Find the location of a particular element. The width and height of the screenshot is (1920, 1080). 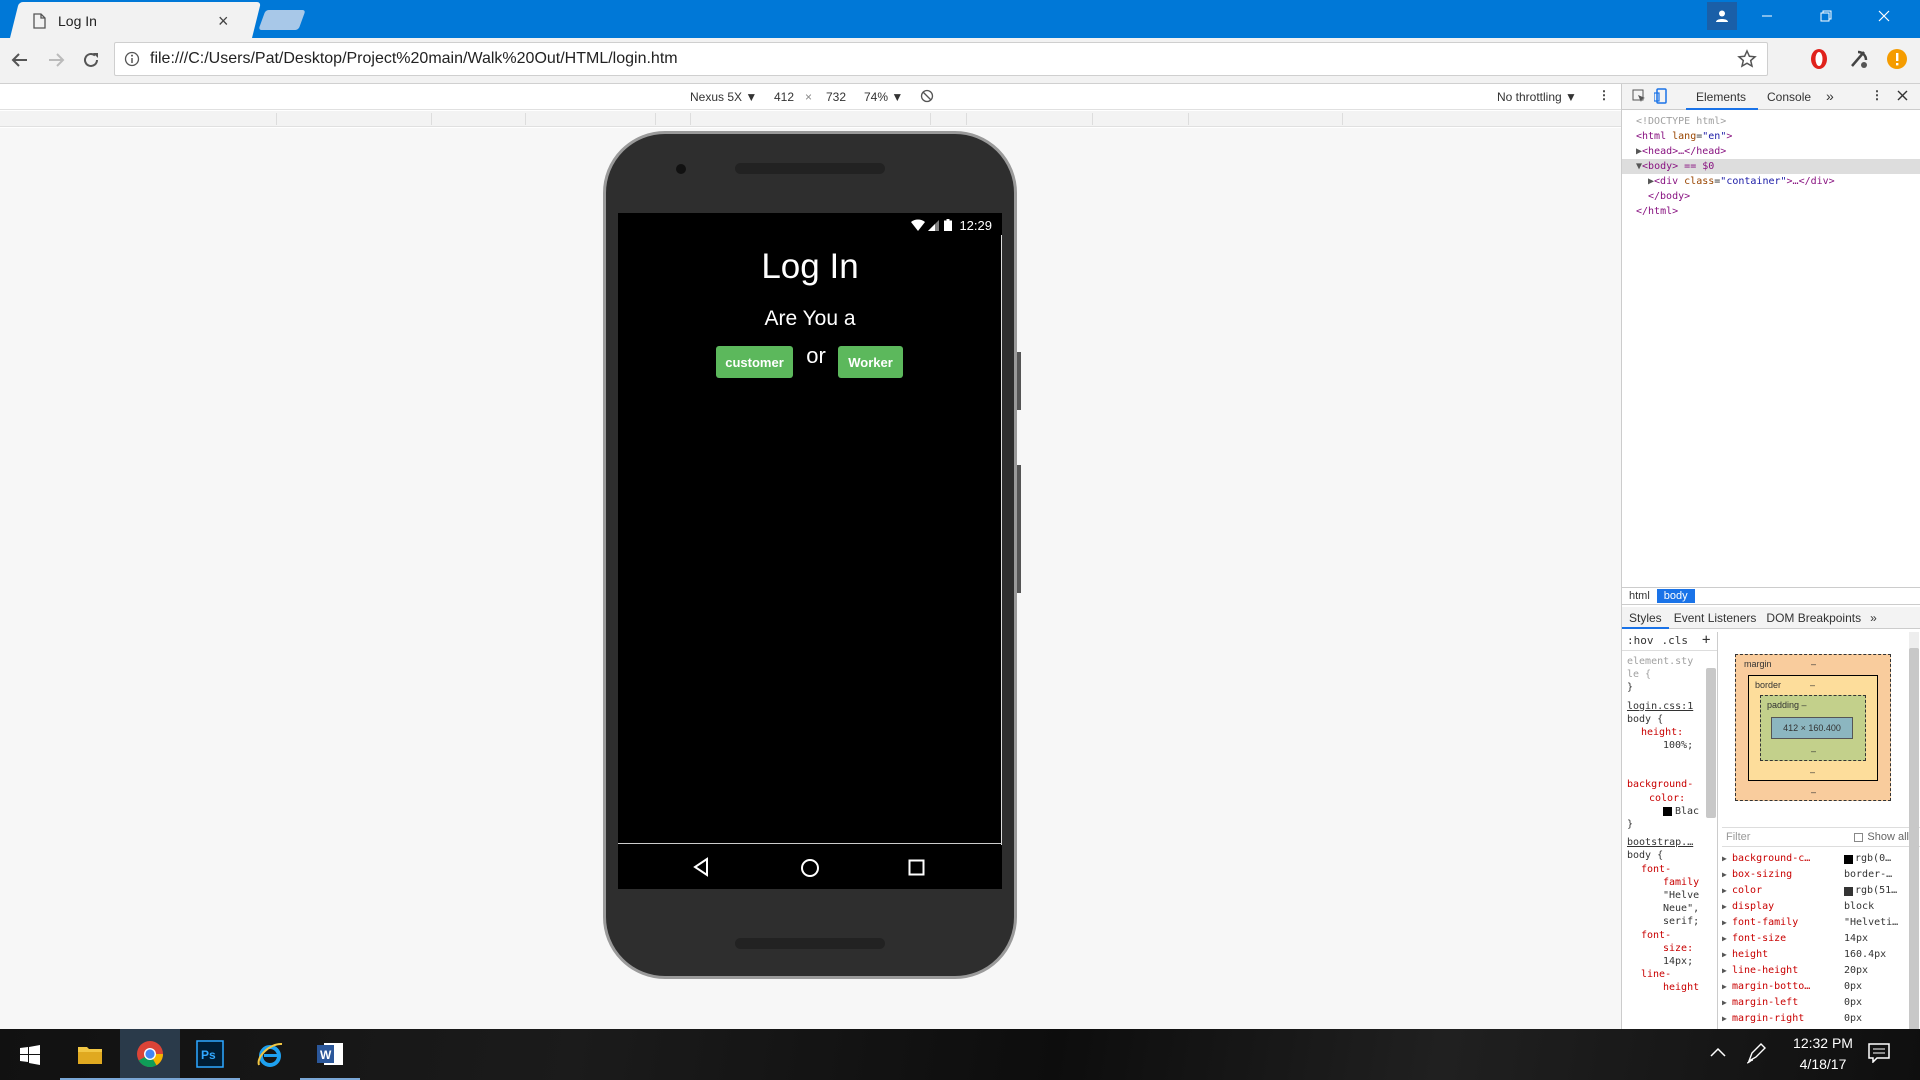

devtools-menu-icon: ⋮ is located at coordinates (1877, 95).